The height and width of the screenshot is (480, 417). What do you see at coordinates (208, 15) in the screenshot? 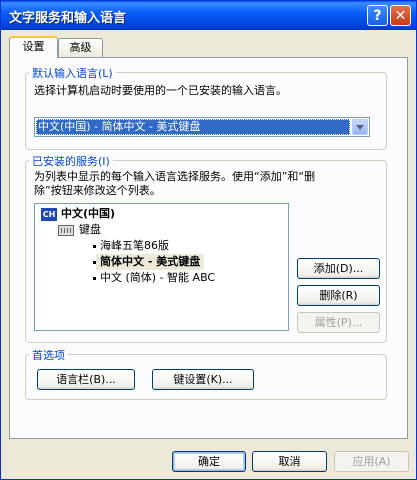
I see `title-bar: 文字服务和输入语言 ? ✕` at bounding box center [208, 15].